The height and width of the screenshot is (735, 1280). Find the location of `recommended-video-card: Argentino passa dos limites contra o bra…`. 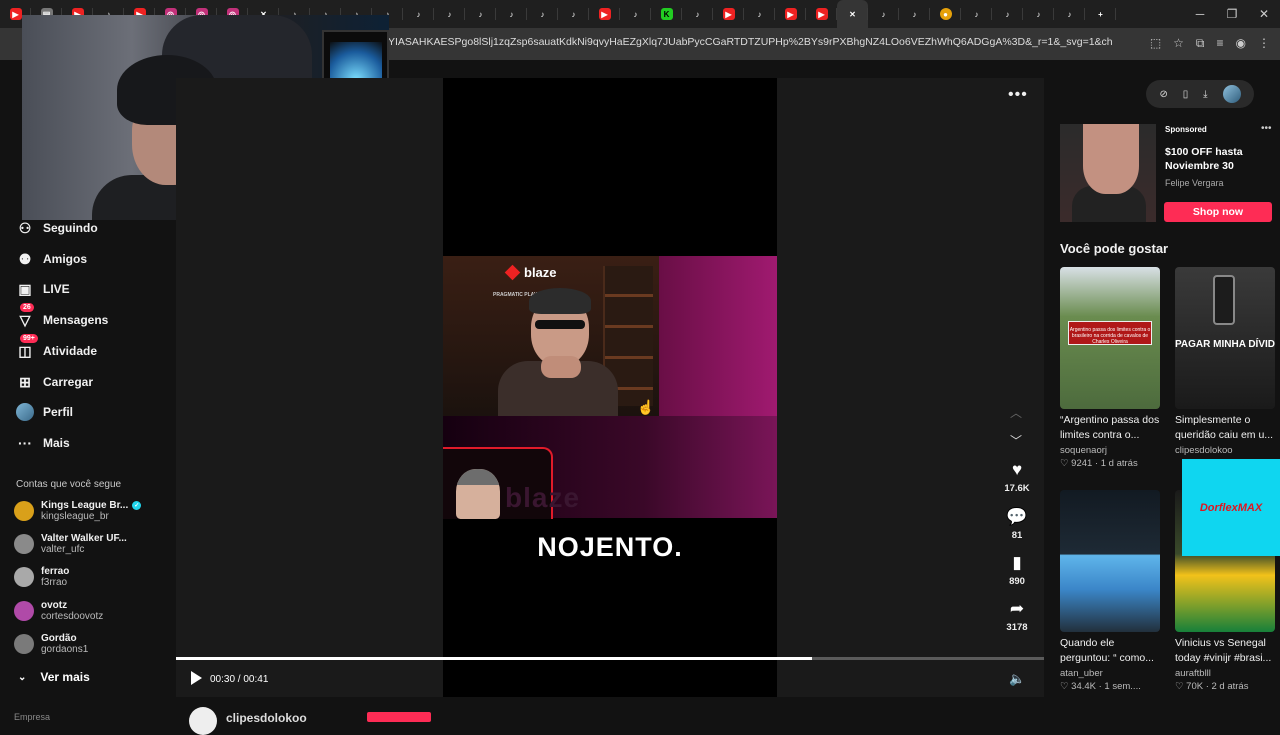

recommended-video-card: Argentino passa dos limites contra o bra… is located at coordinates (1110, 368).